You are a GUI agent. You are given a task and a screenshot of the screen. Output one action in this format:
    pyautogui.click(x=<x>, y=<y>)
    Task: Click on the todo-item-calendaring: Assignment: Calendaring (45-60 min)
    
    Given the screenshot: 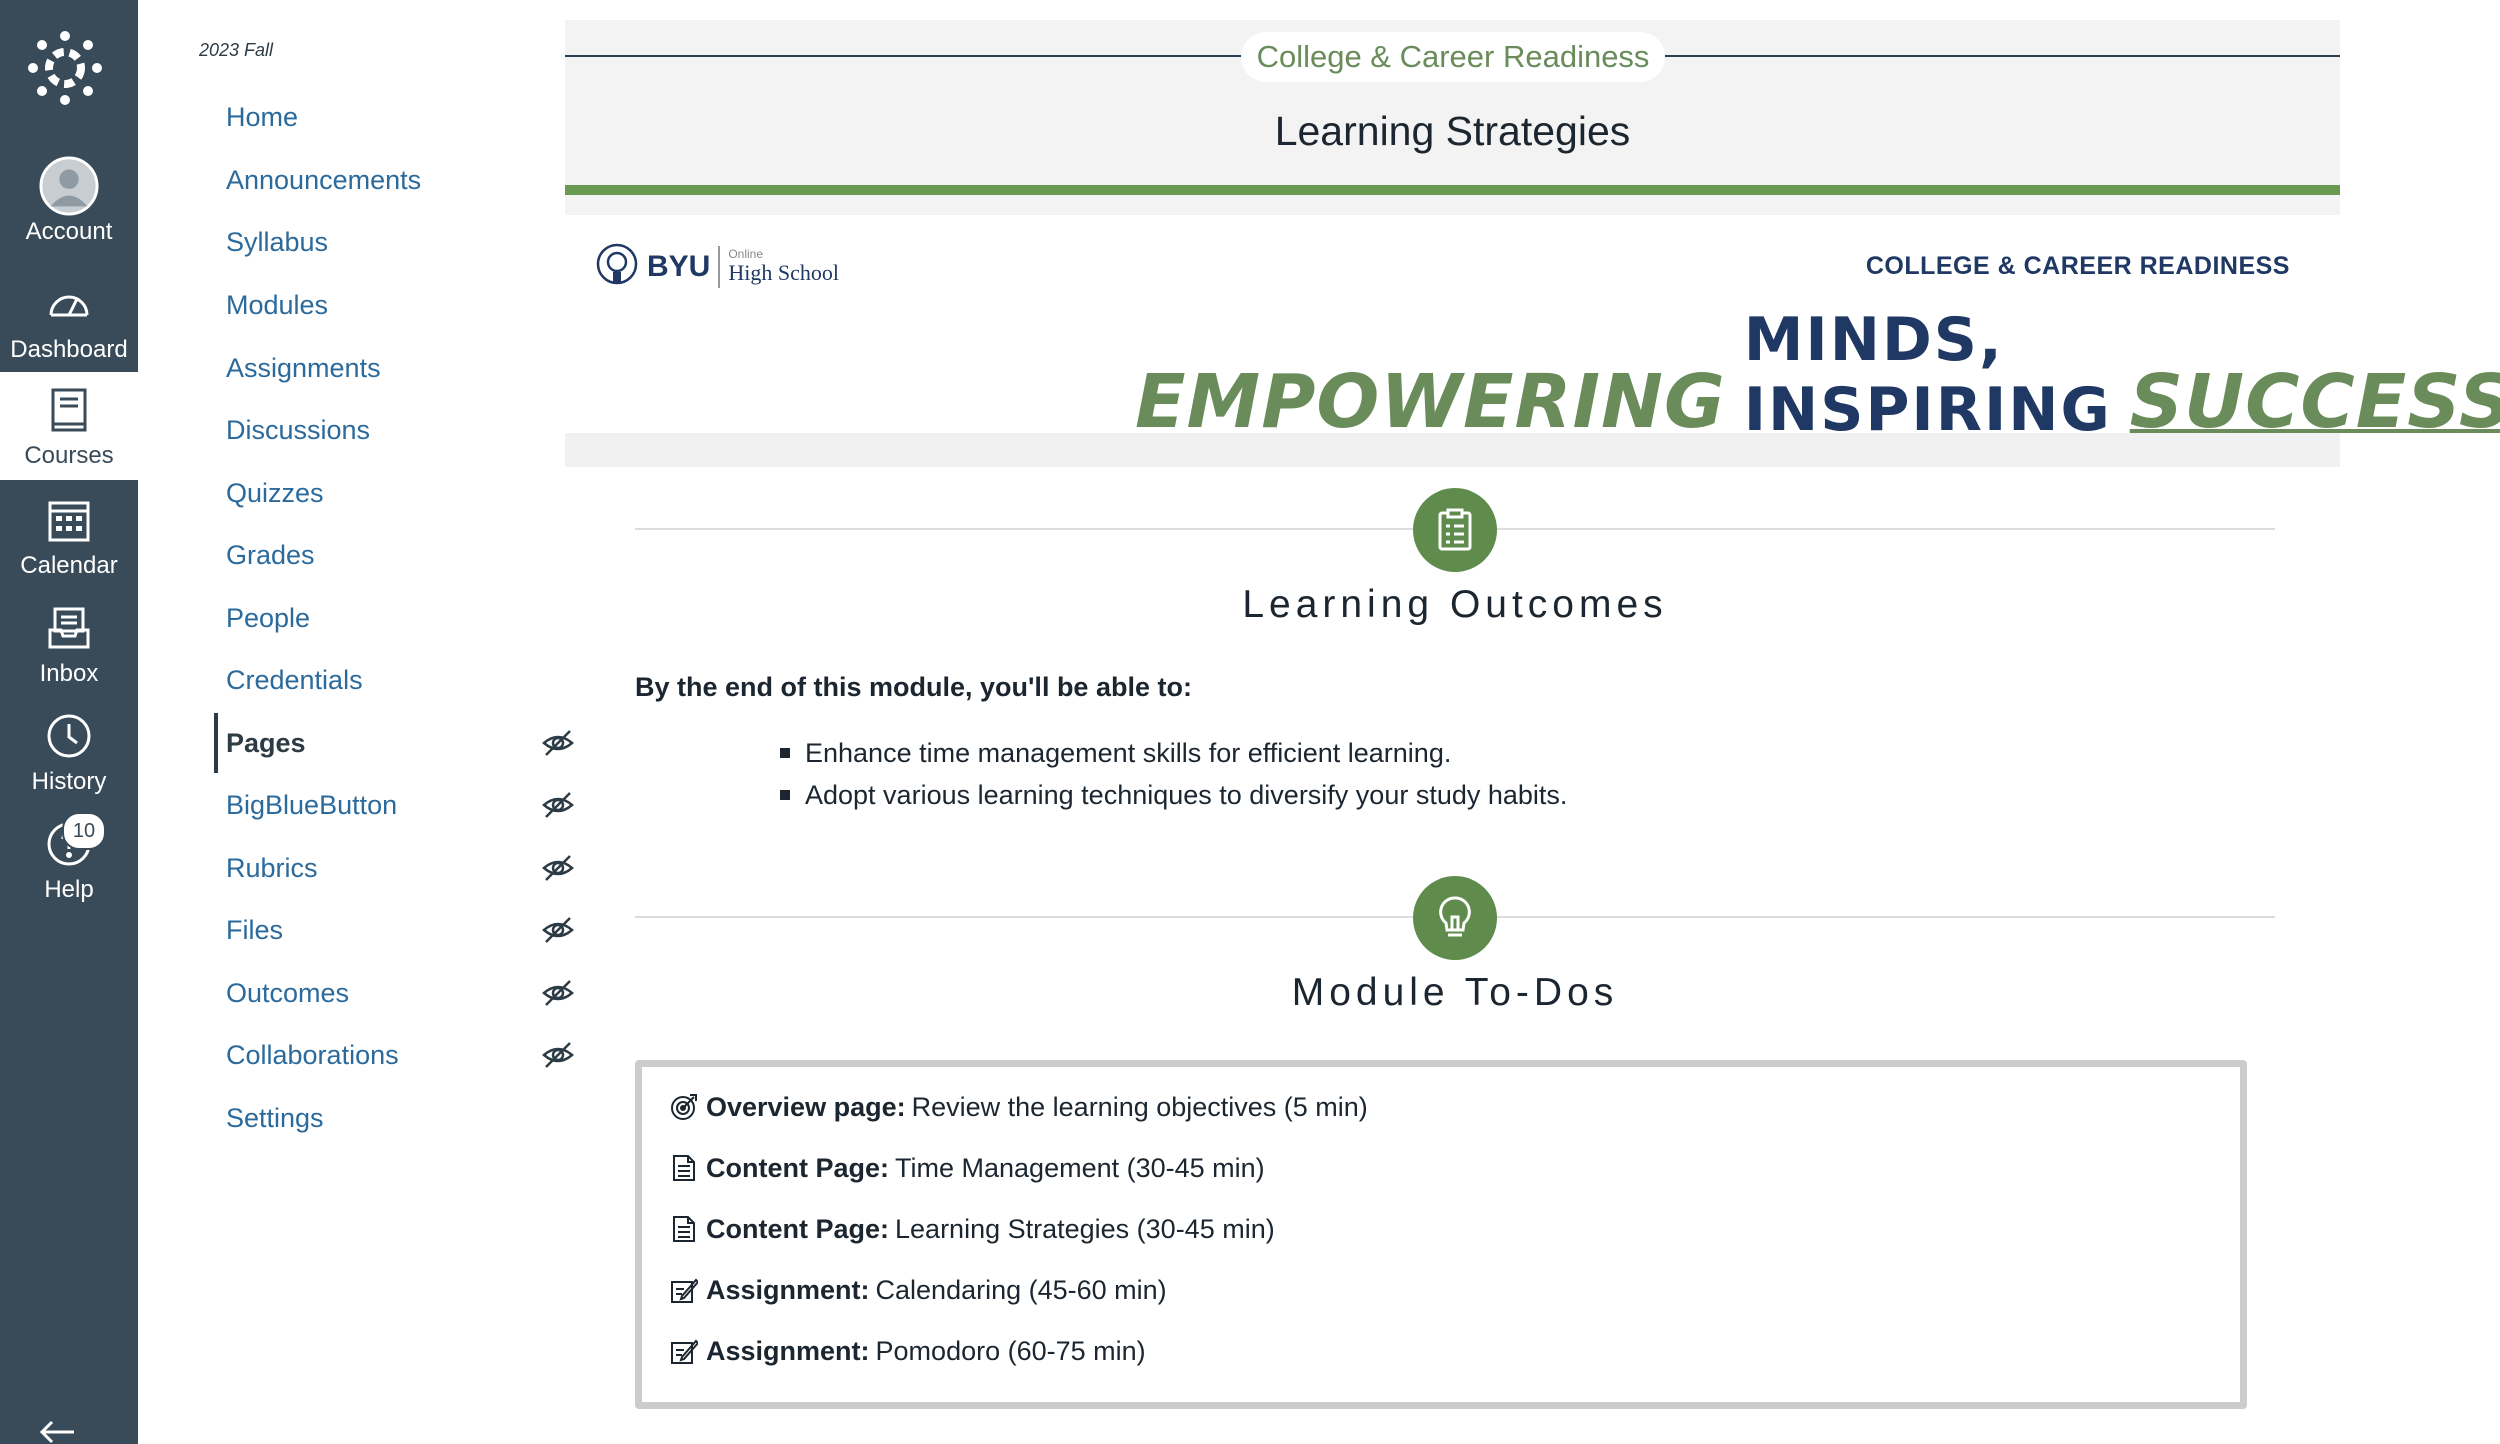 What is the action you would take?
    pyautogui.click(x=918, y=1290)
    